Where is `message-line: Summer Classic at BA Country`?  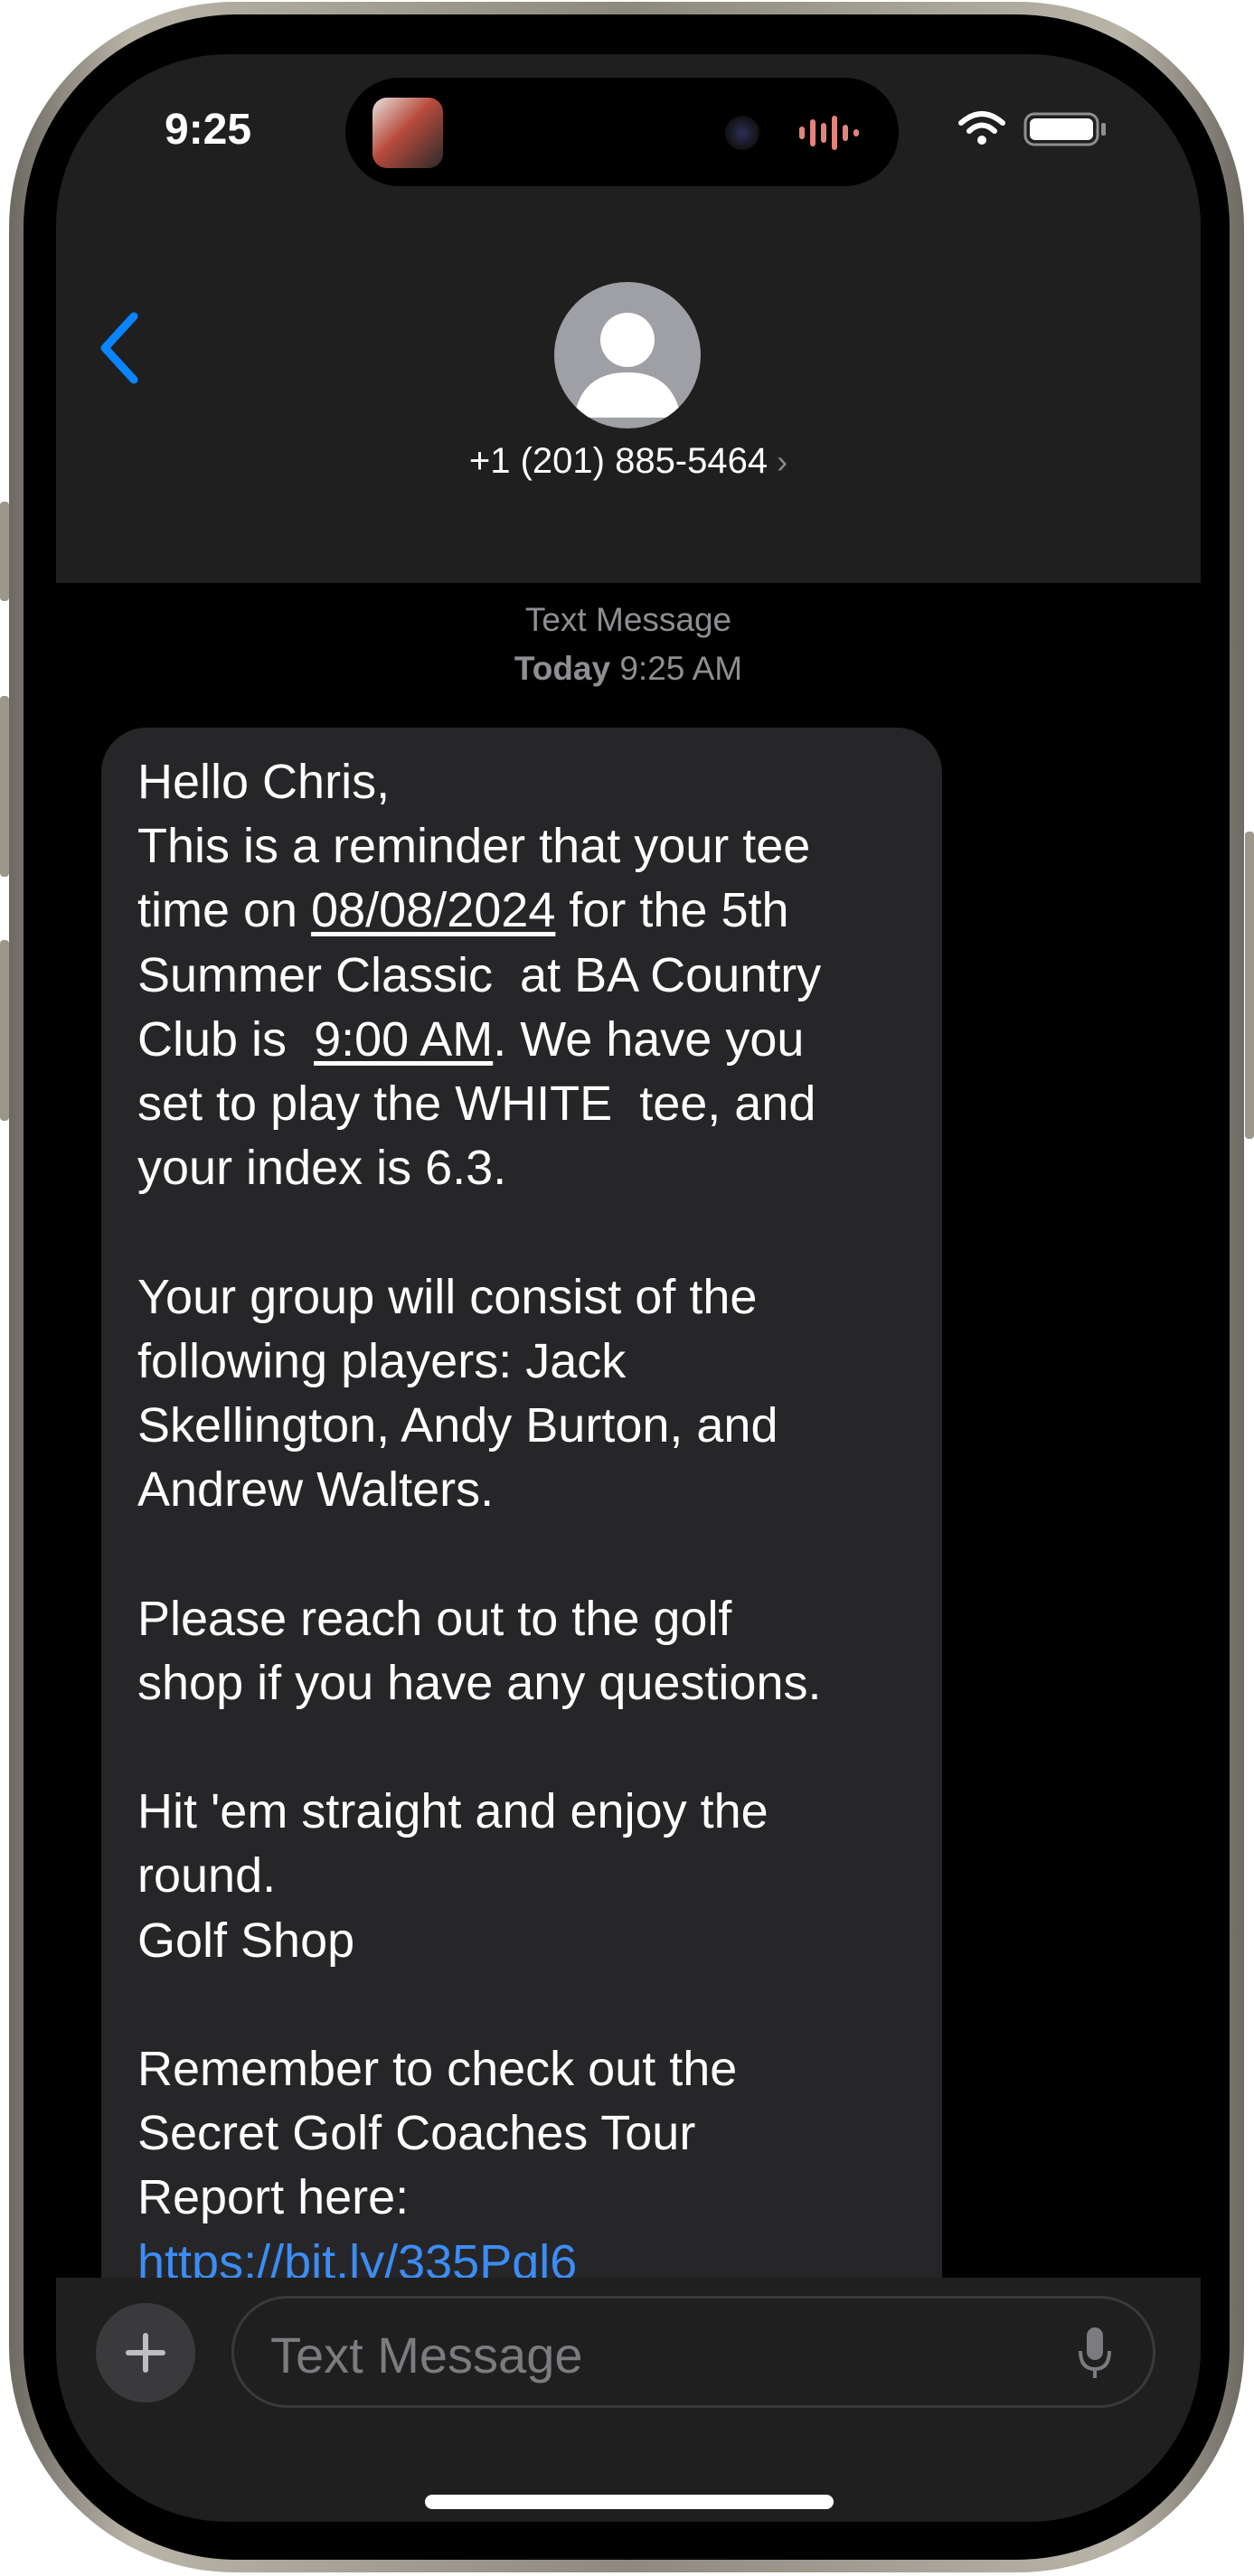
message-line: Summer Classic at BA Country is located at coordinates (479, 974).